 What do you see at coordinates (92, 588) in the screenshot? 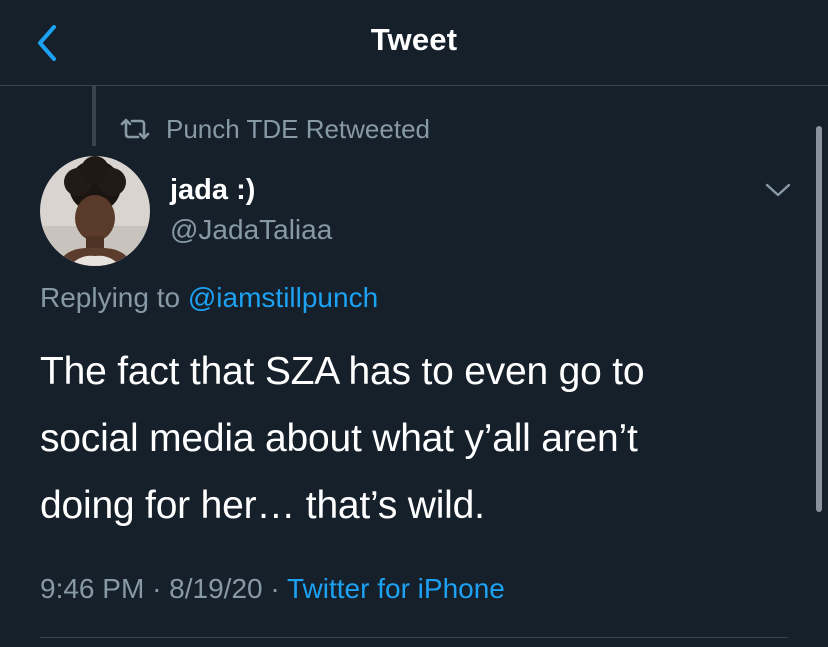
I see `tweet-time: 9:46 PM` at bounding box center [92, 588].